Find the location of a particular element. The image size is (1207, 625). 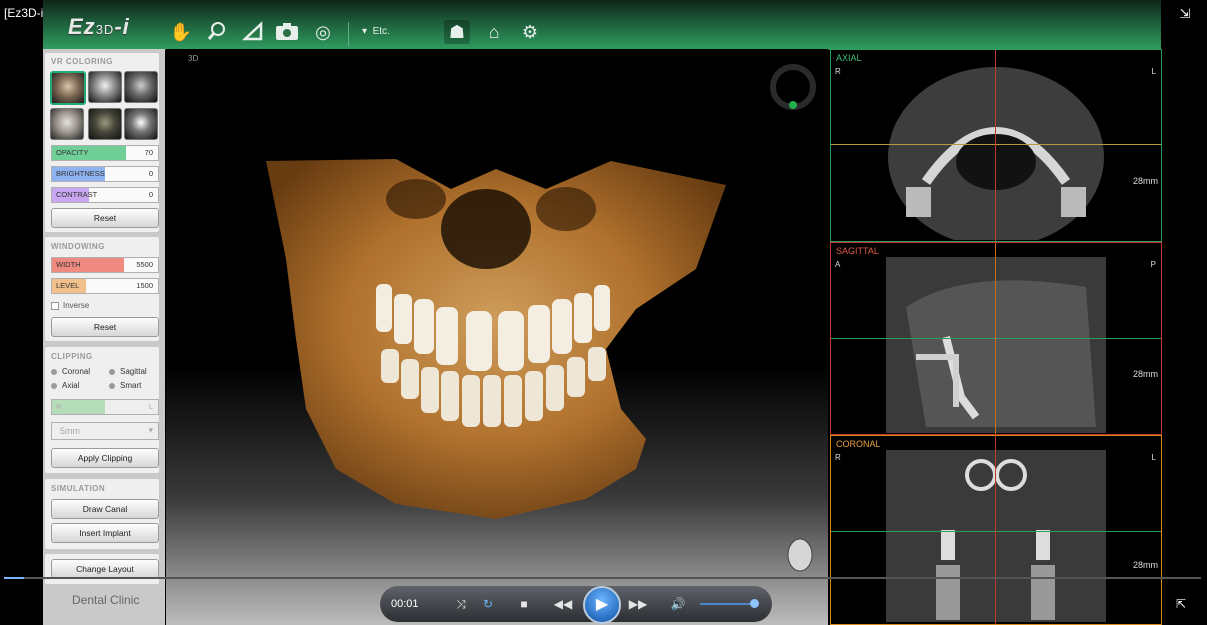

clip-sagittal-radio: Sagittal is located at coordinates (128, 371).